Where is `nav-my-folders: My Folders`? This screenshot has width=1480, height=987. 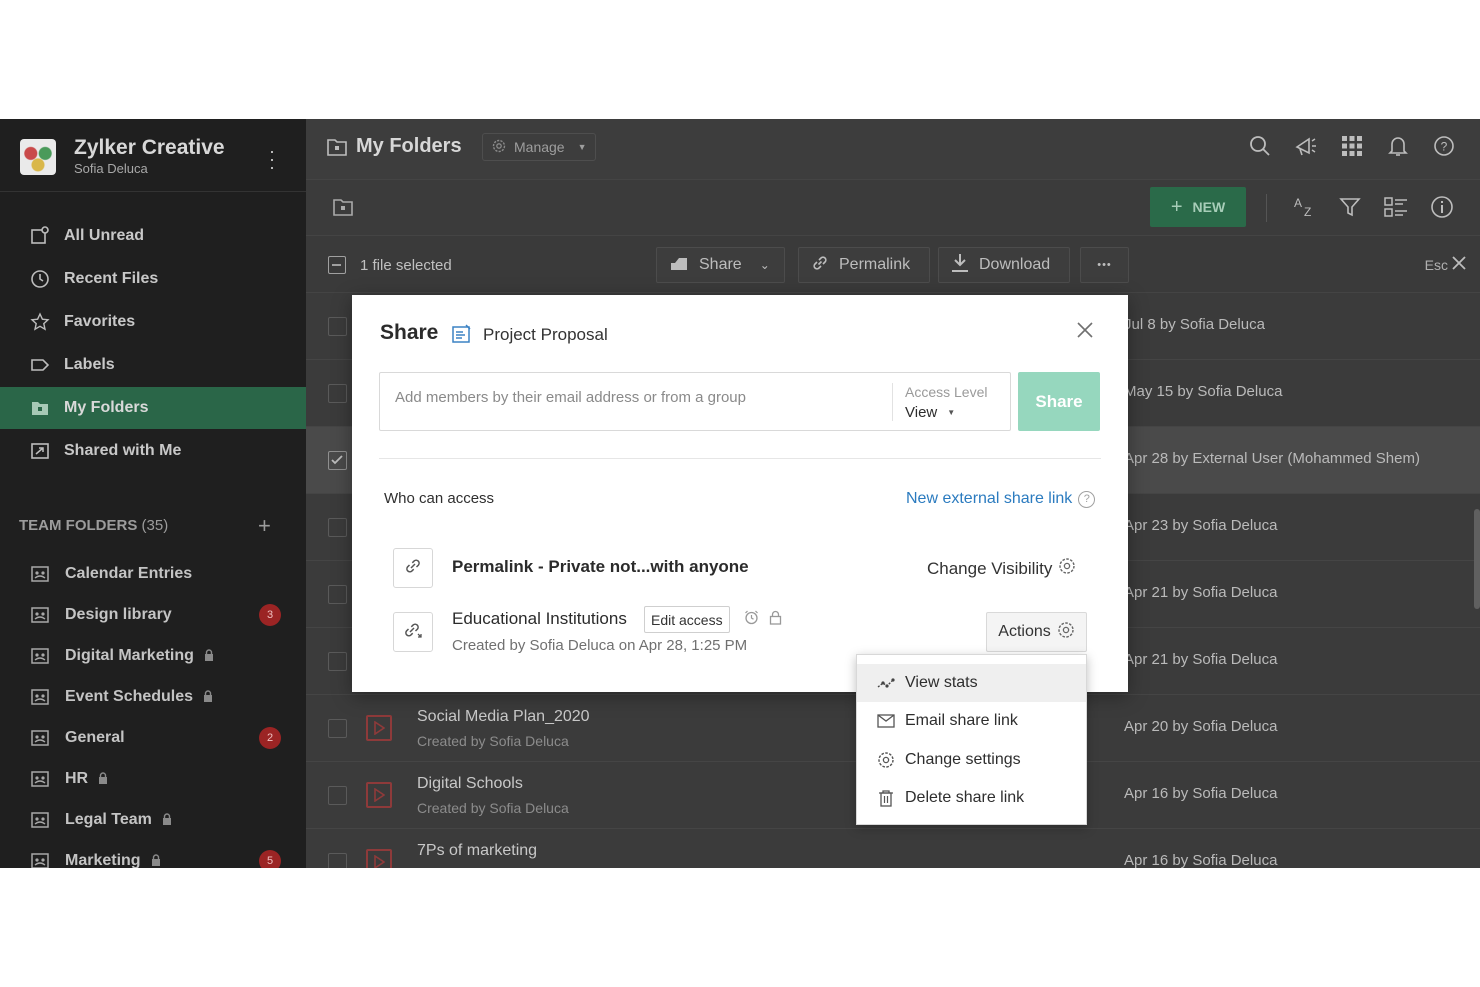 nav-my-folders: My Folders is located at coordinates (153, 408).